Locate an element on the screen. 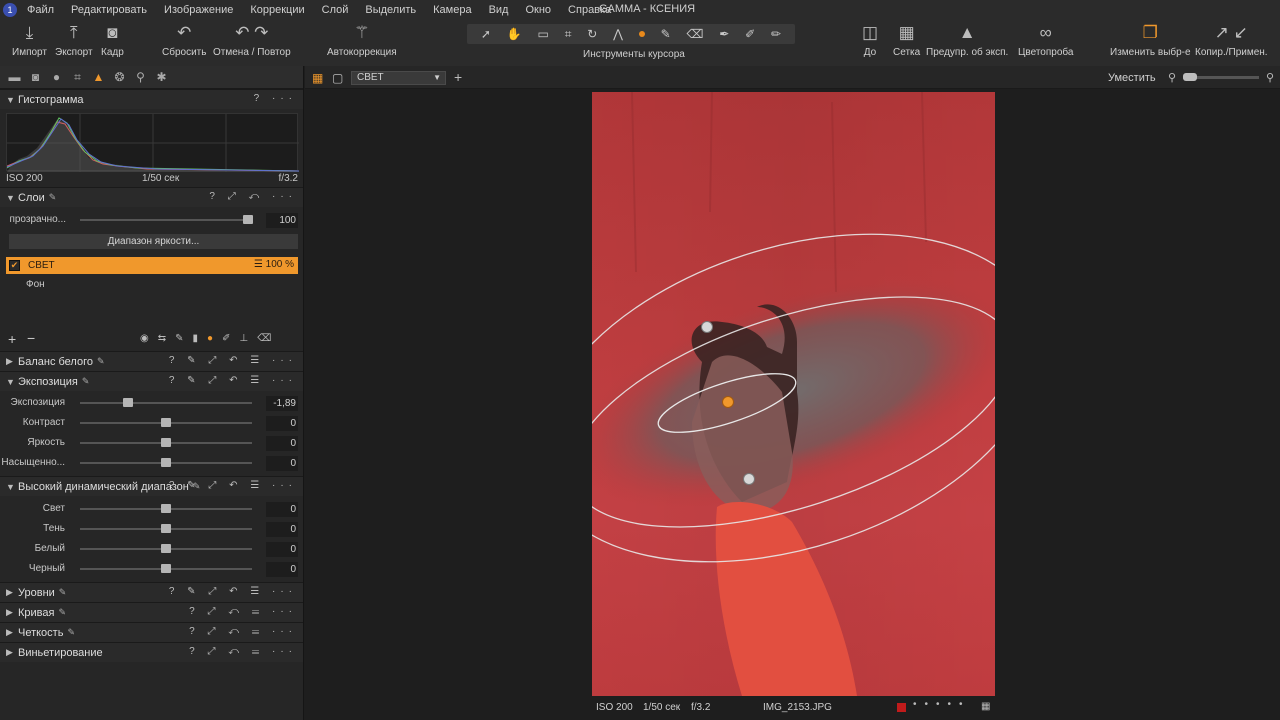  color-tag-icon is located at coordinates (901, 707).